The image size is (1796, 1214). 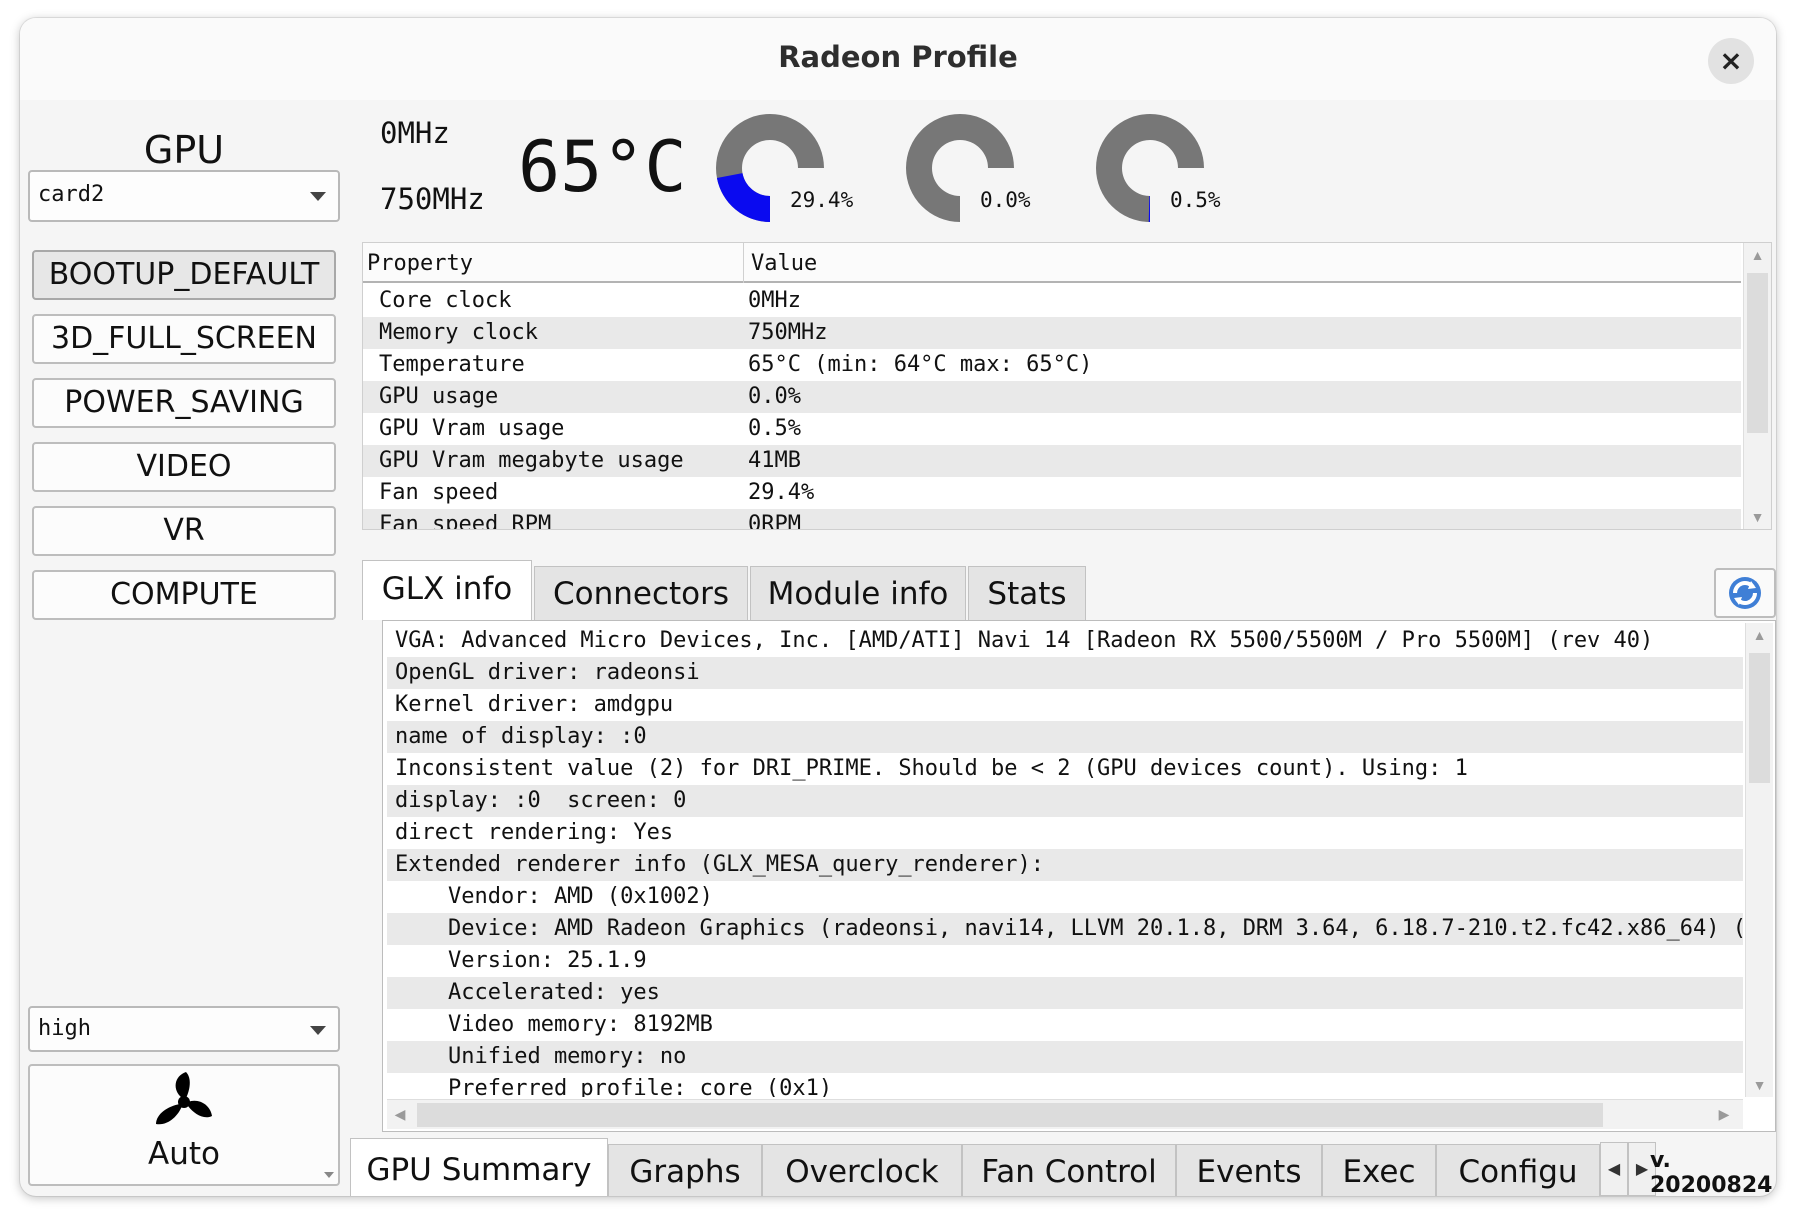 I want to click on gauge-fill, so click(x=743, y=197).